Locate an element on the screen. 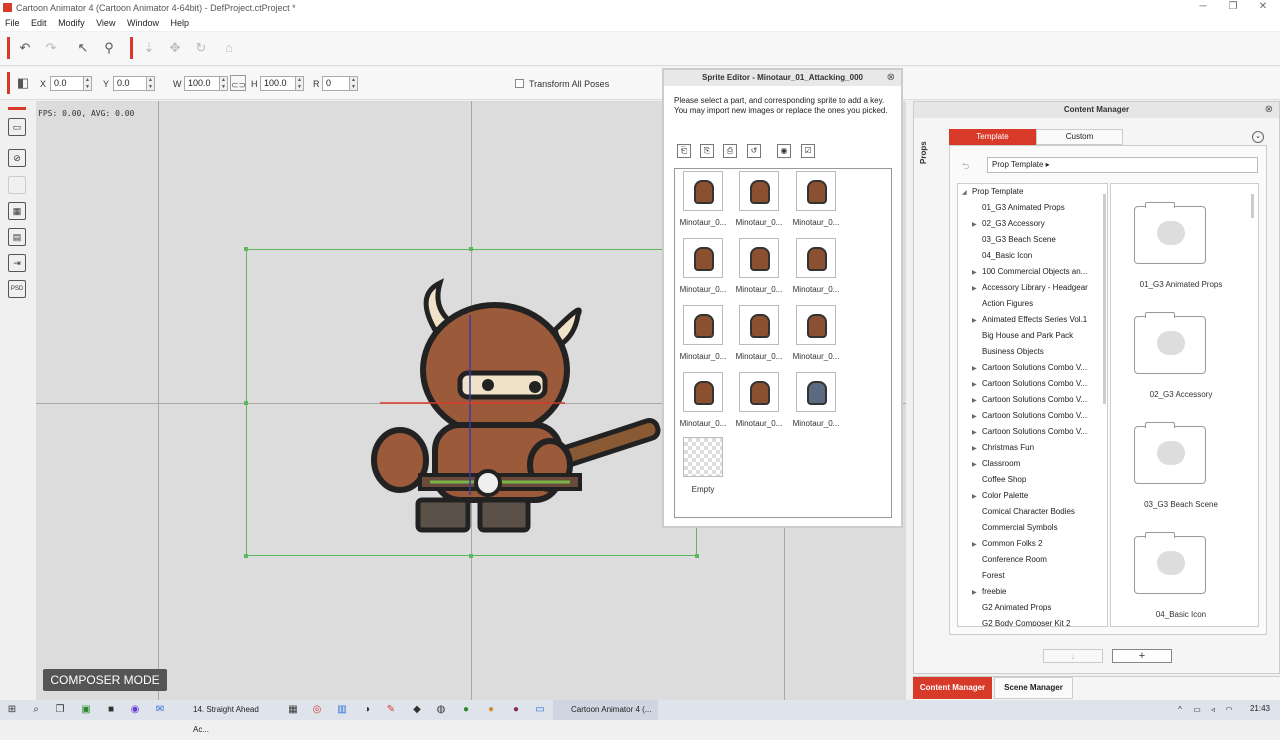 Image resolution: width=1280 pixels, height=740 pixels. tree-item: Commercial Symbols is located at coordinates (1032, 528).